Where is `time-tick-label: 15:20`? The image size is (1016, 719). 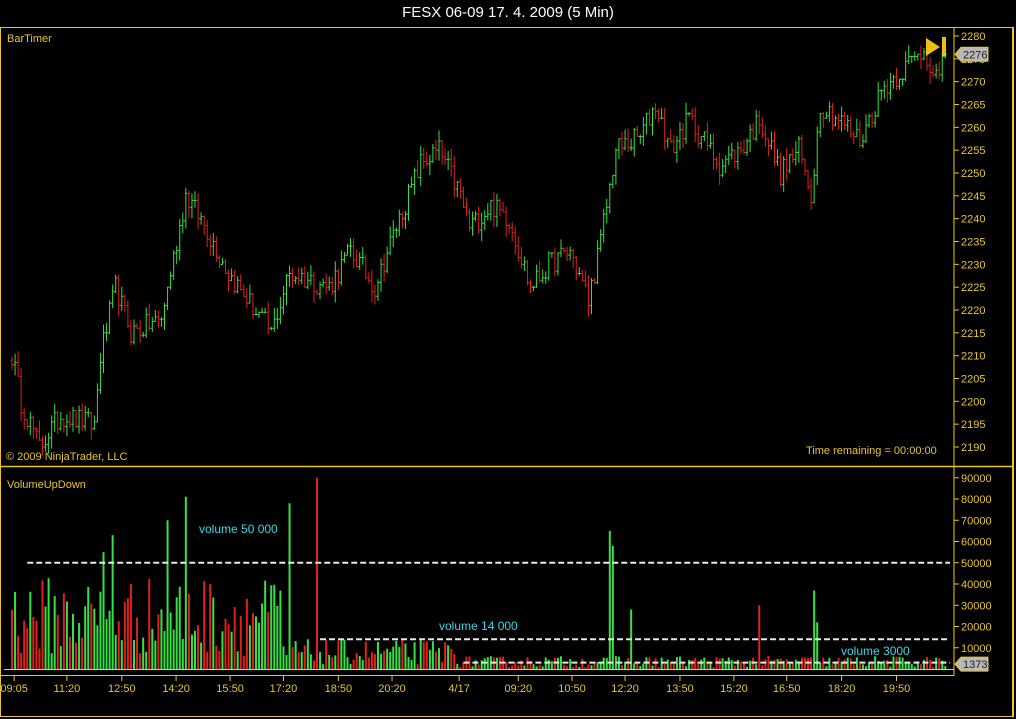 time-tick-label: 15:20 is located at coordinates (734, 689).